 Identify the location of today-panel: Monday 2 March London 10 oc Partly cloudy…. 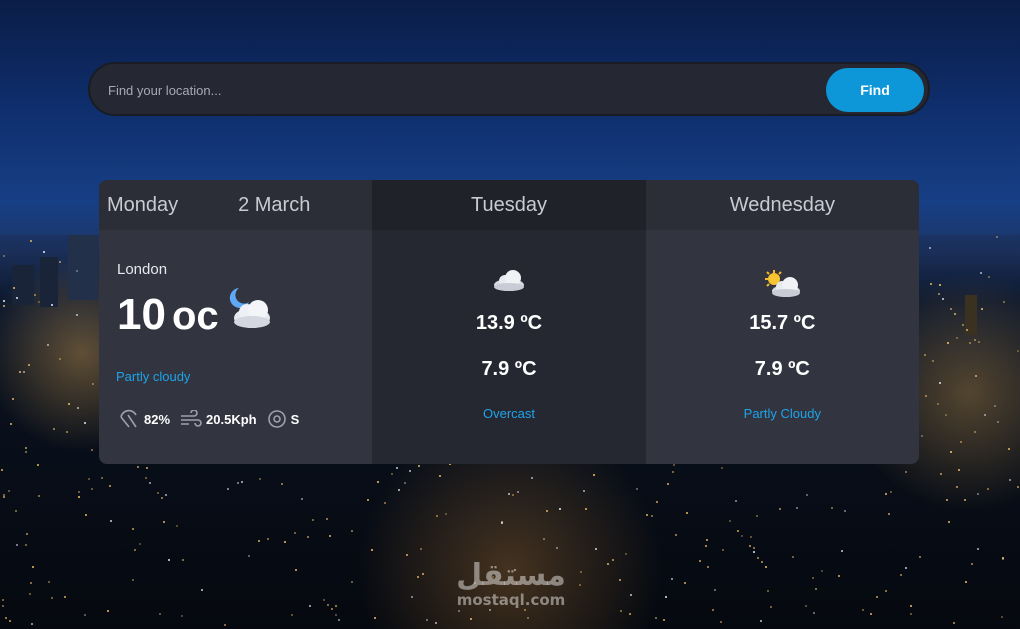
(236, 322).